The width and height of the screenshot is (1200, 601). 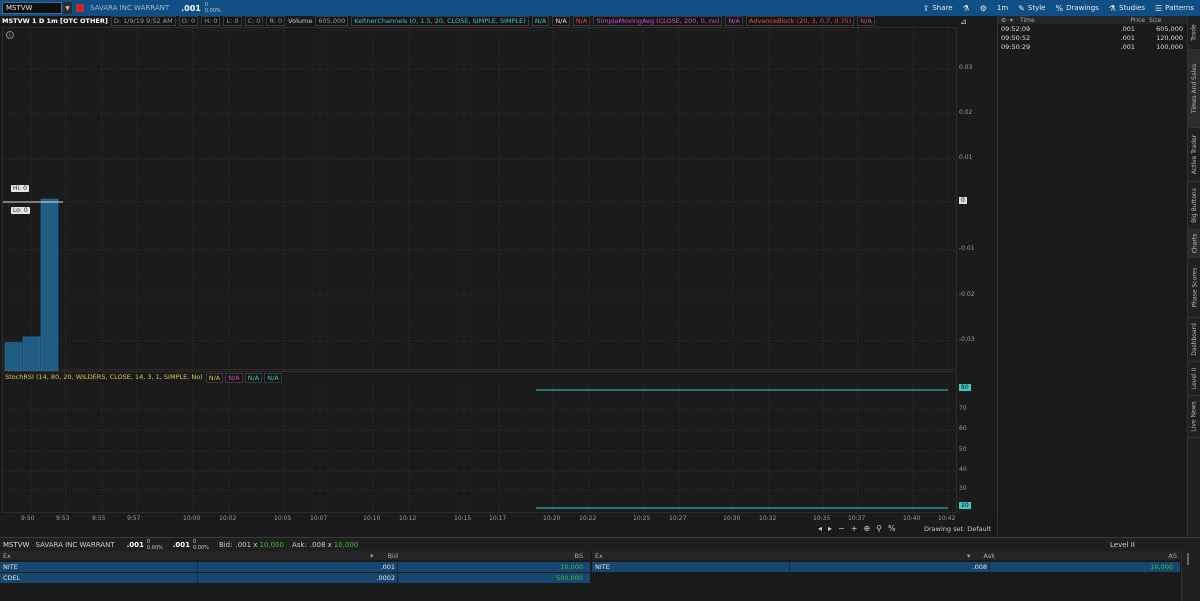 I want to click on drawings-button: % Drawings, so click(x=1076, y=8).